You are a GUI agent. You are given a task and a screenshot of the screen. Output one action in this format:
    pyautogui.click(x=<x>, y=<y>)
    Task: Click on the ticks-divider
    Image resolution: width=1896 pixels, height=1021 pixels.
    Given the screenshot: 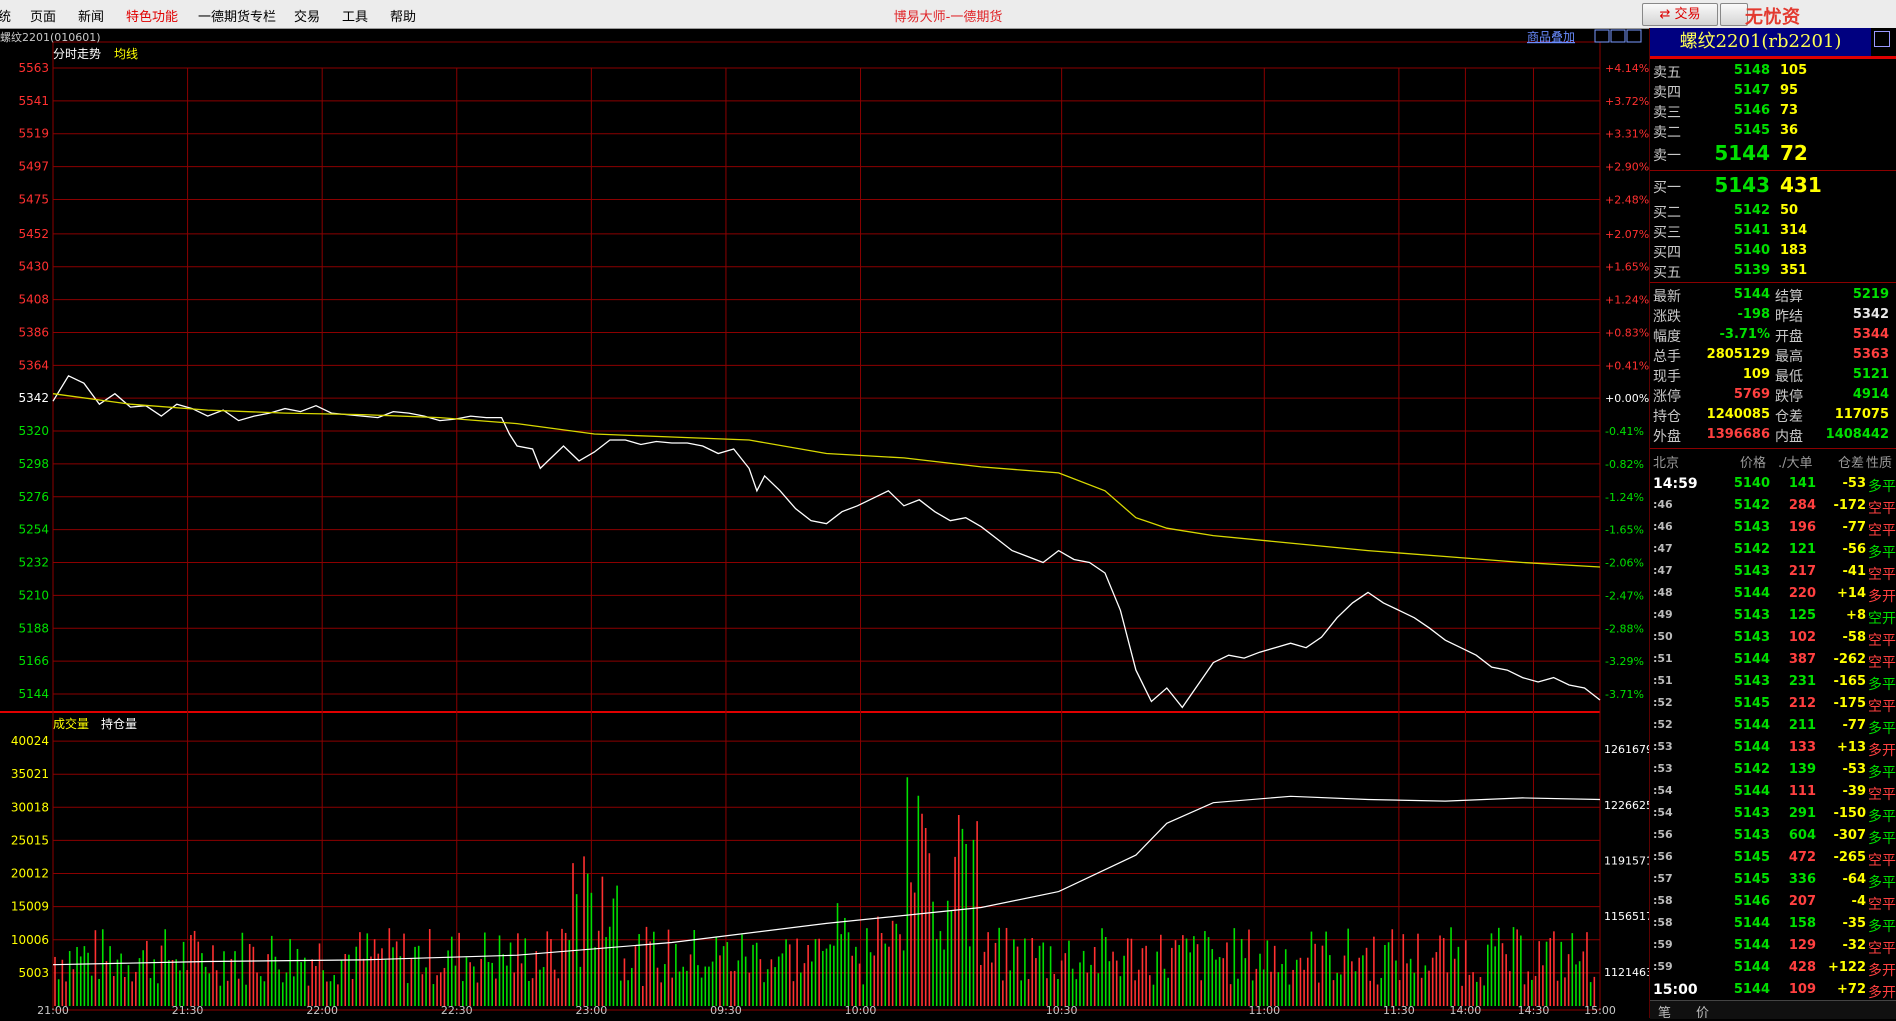 What is the action you would take?
    pyautogui.click(x=1773, y=448)
    